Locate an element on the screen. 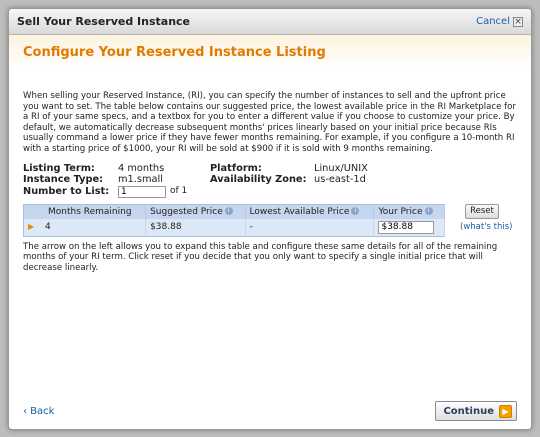  instance-type-label: Instance Type: is located at coordinates (63, 180).